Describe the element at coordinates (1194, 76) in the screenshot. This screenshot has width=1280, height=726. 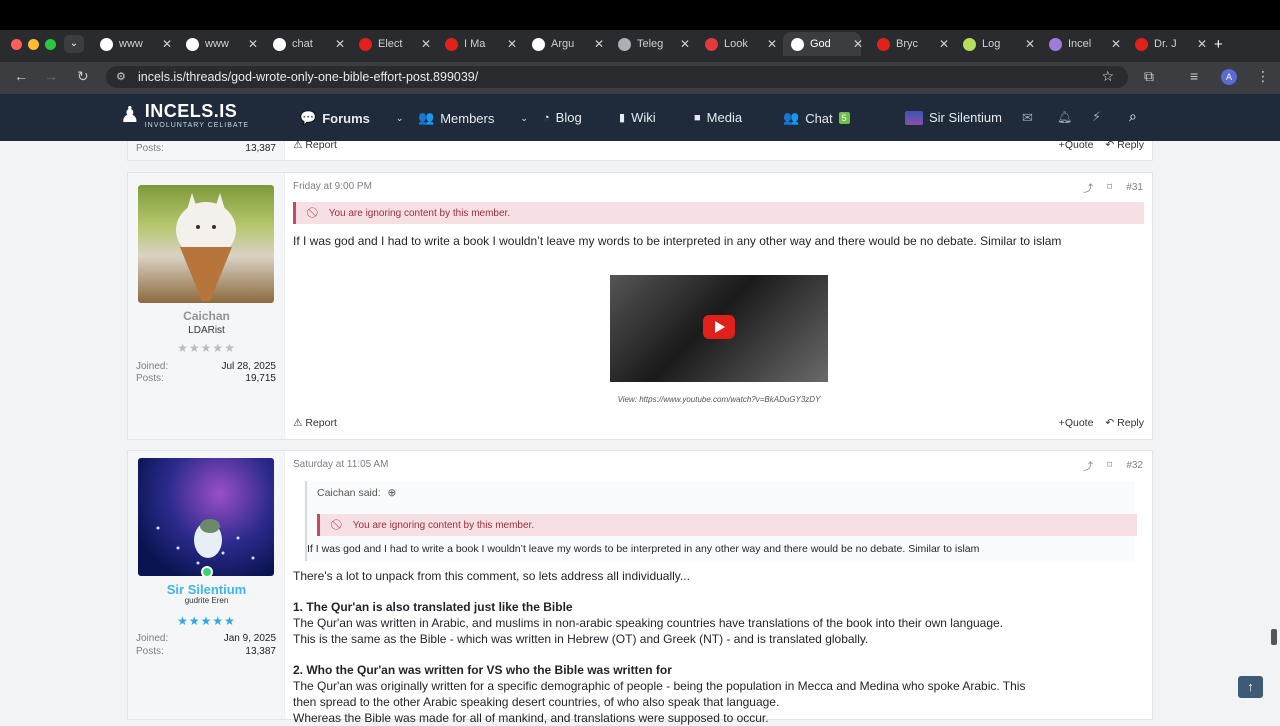
I see `media-icon: ≡` at that location.